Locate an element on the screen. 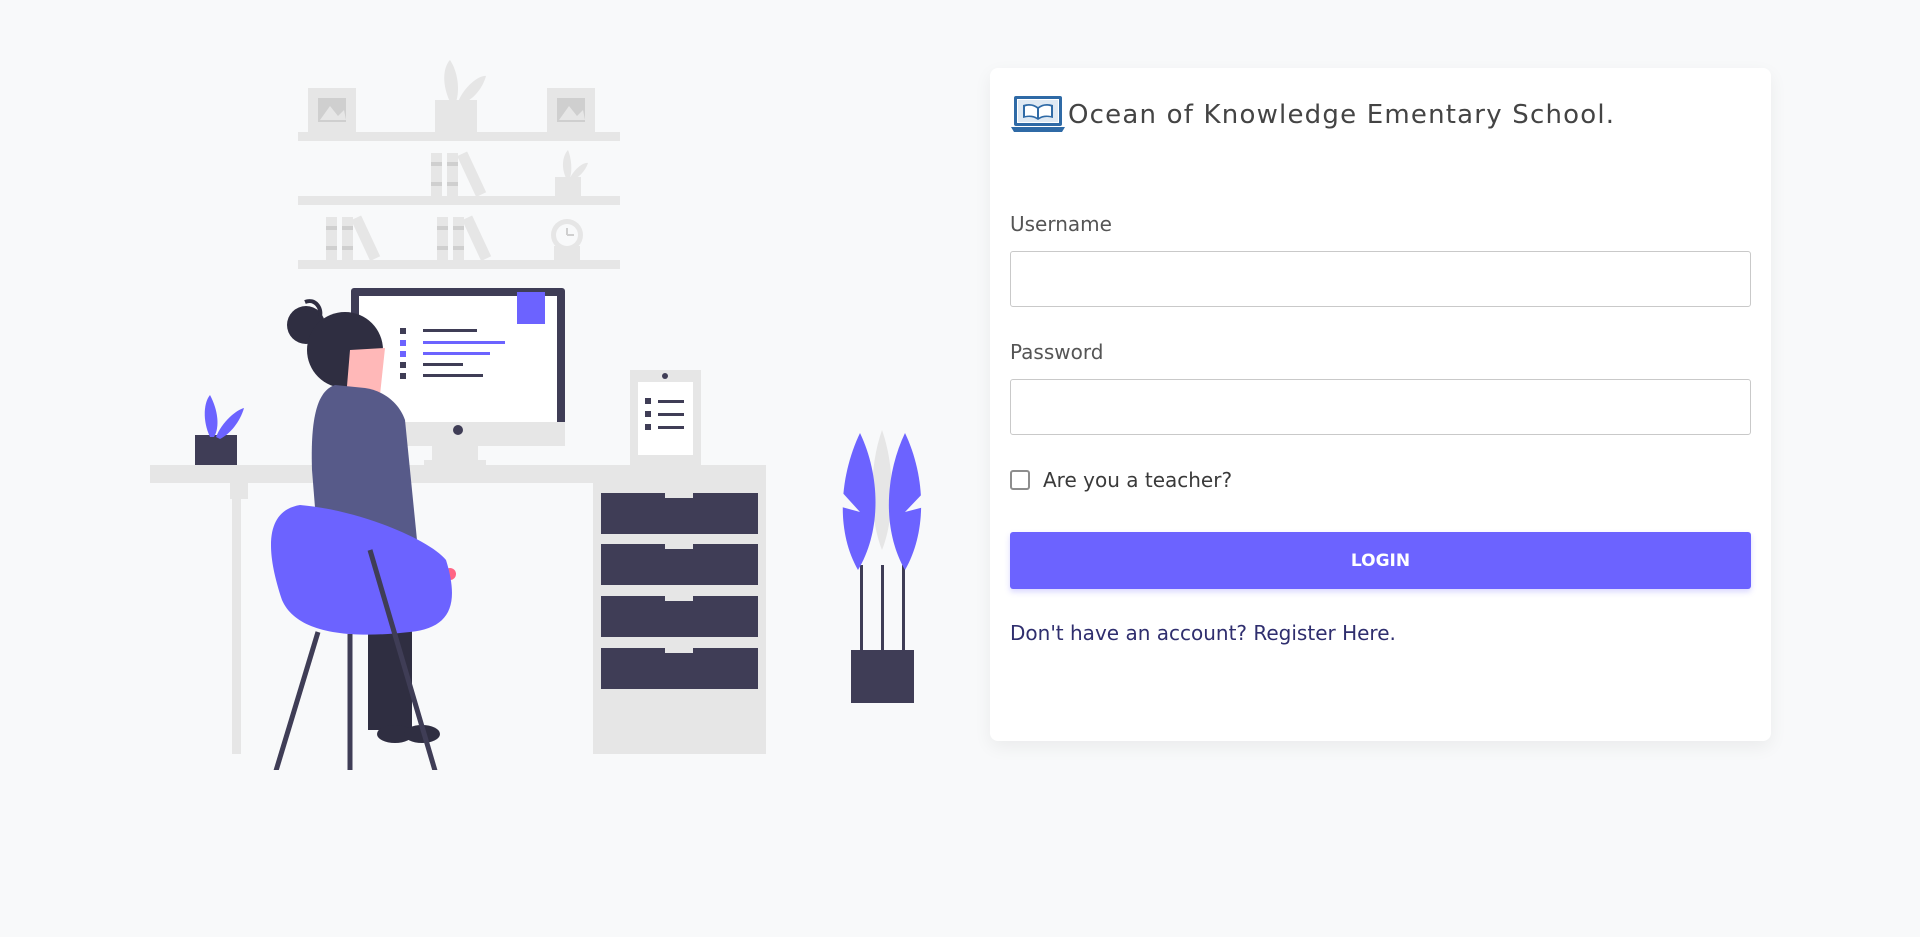 The image size is (1920, 937). register-link: Don't have an account? Register Here. is located at coordinates (1203, 633).